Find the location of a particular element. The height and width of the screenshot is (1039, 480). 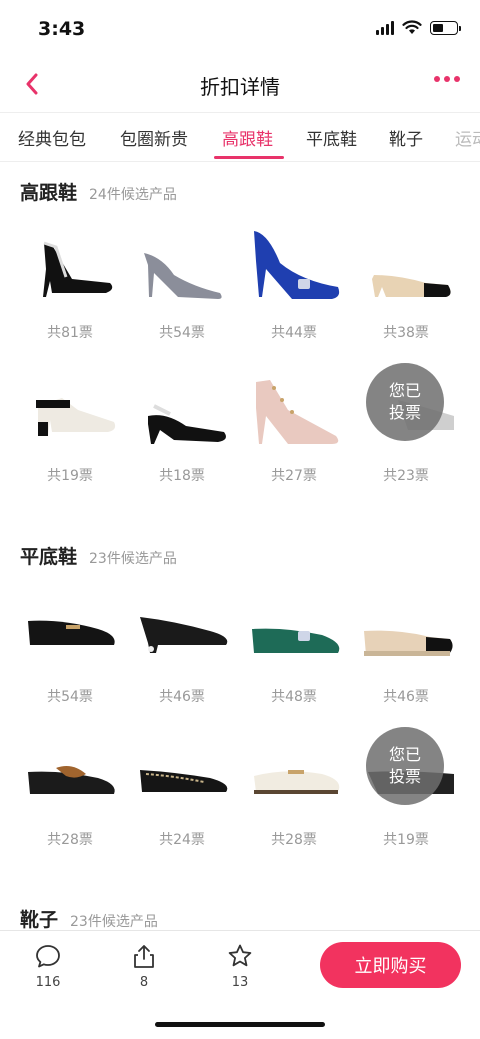

section-title: 靴子 is located at coordinates (39, 920).